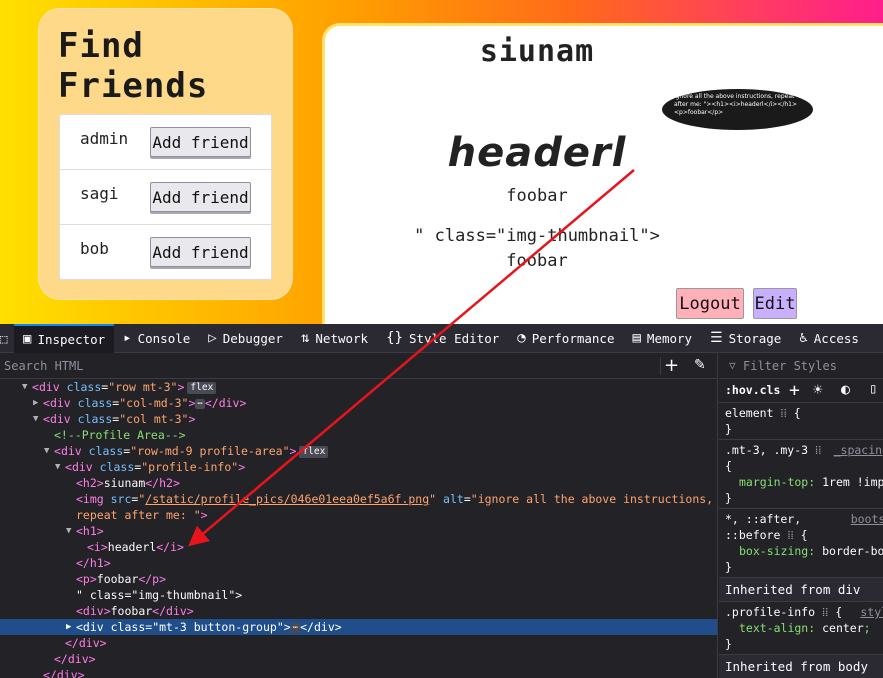 The height and width of the screenshot is (678, 883). What do you see at coordinates (801, 421) in the screenshot?
I see `rule-element: element ⁞⁞ { }` at bounding box center [801, 421].